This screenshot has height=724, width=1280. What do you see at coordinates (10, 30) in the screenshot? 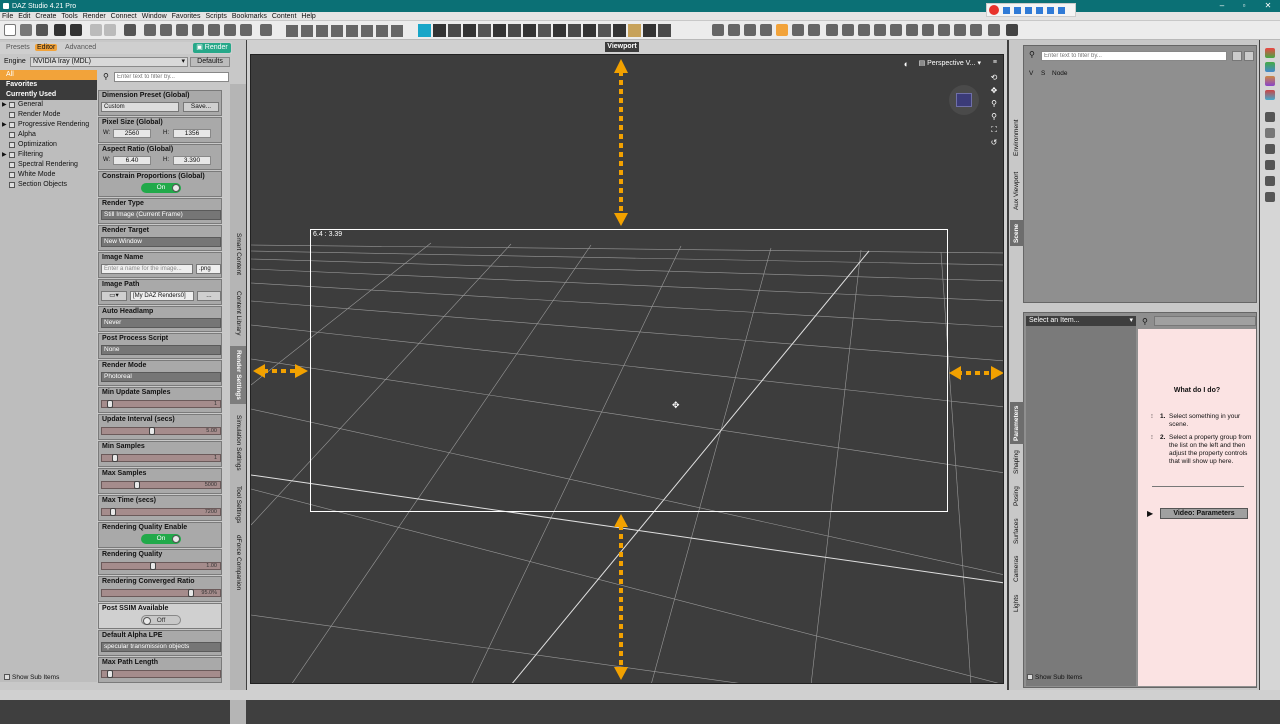
I see `new-scene-icon` at bounding box center [10, 30].